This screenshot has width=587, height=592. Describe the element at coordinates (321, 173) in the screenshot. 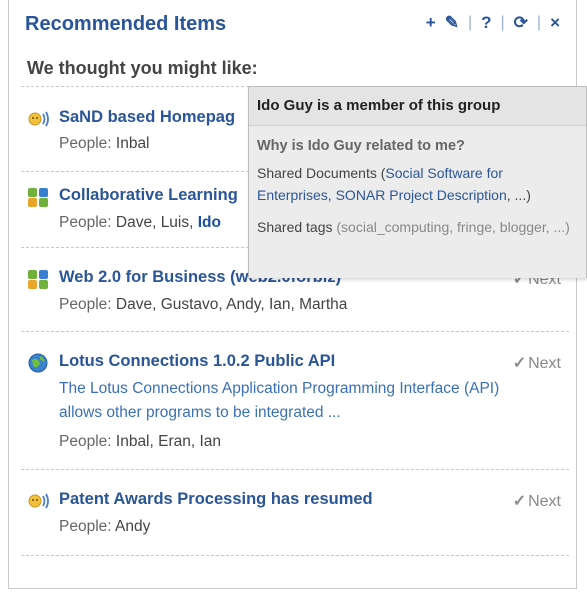

I see `shared-docs-label: Shared Documents (` at that location.